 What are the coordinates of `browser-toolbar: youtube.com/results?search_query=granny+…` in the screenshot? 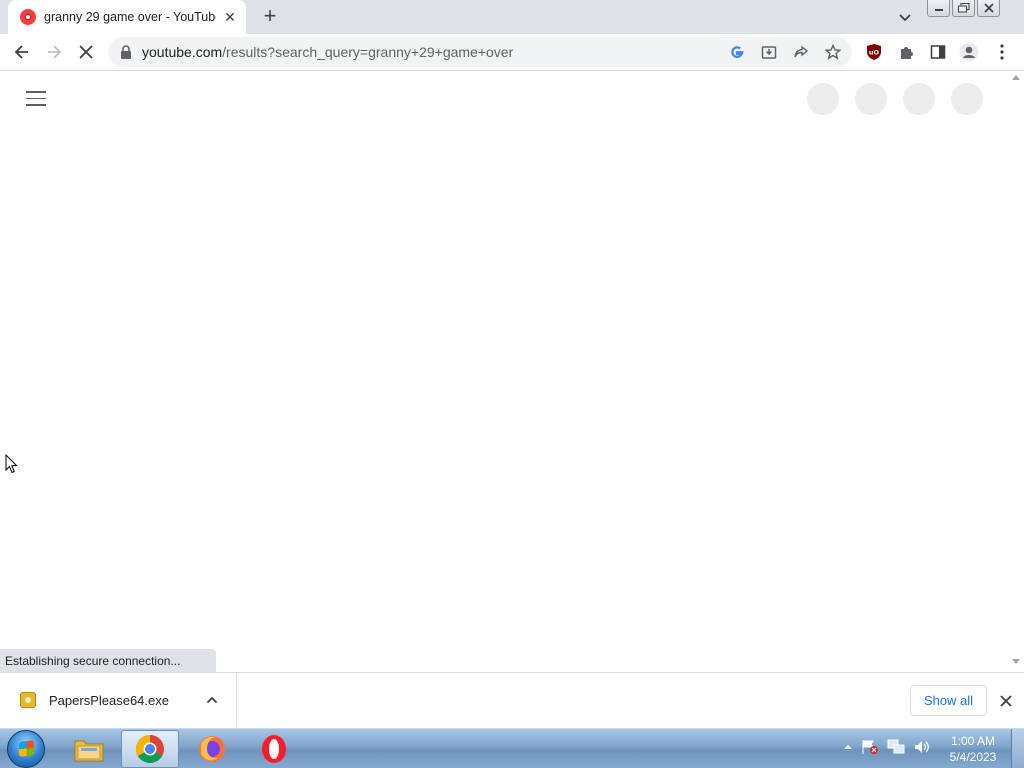 It's located at (512, 52).